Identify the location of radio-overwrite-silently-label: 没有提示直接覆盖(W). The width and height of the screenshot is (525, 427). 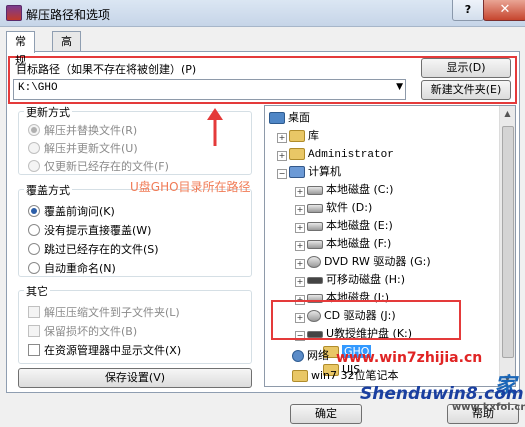
(98, 230).